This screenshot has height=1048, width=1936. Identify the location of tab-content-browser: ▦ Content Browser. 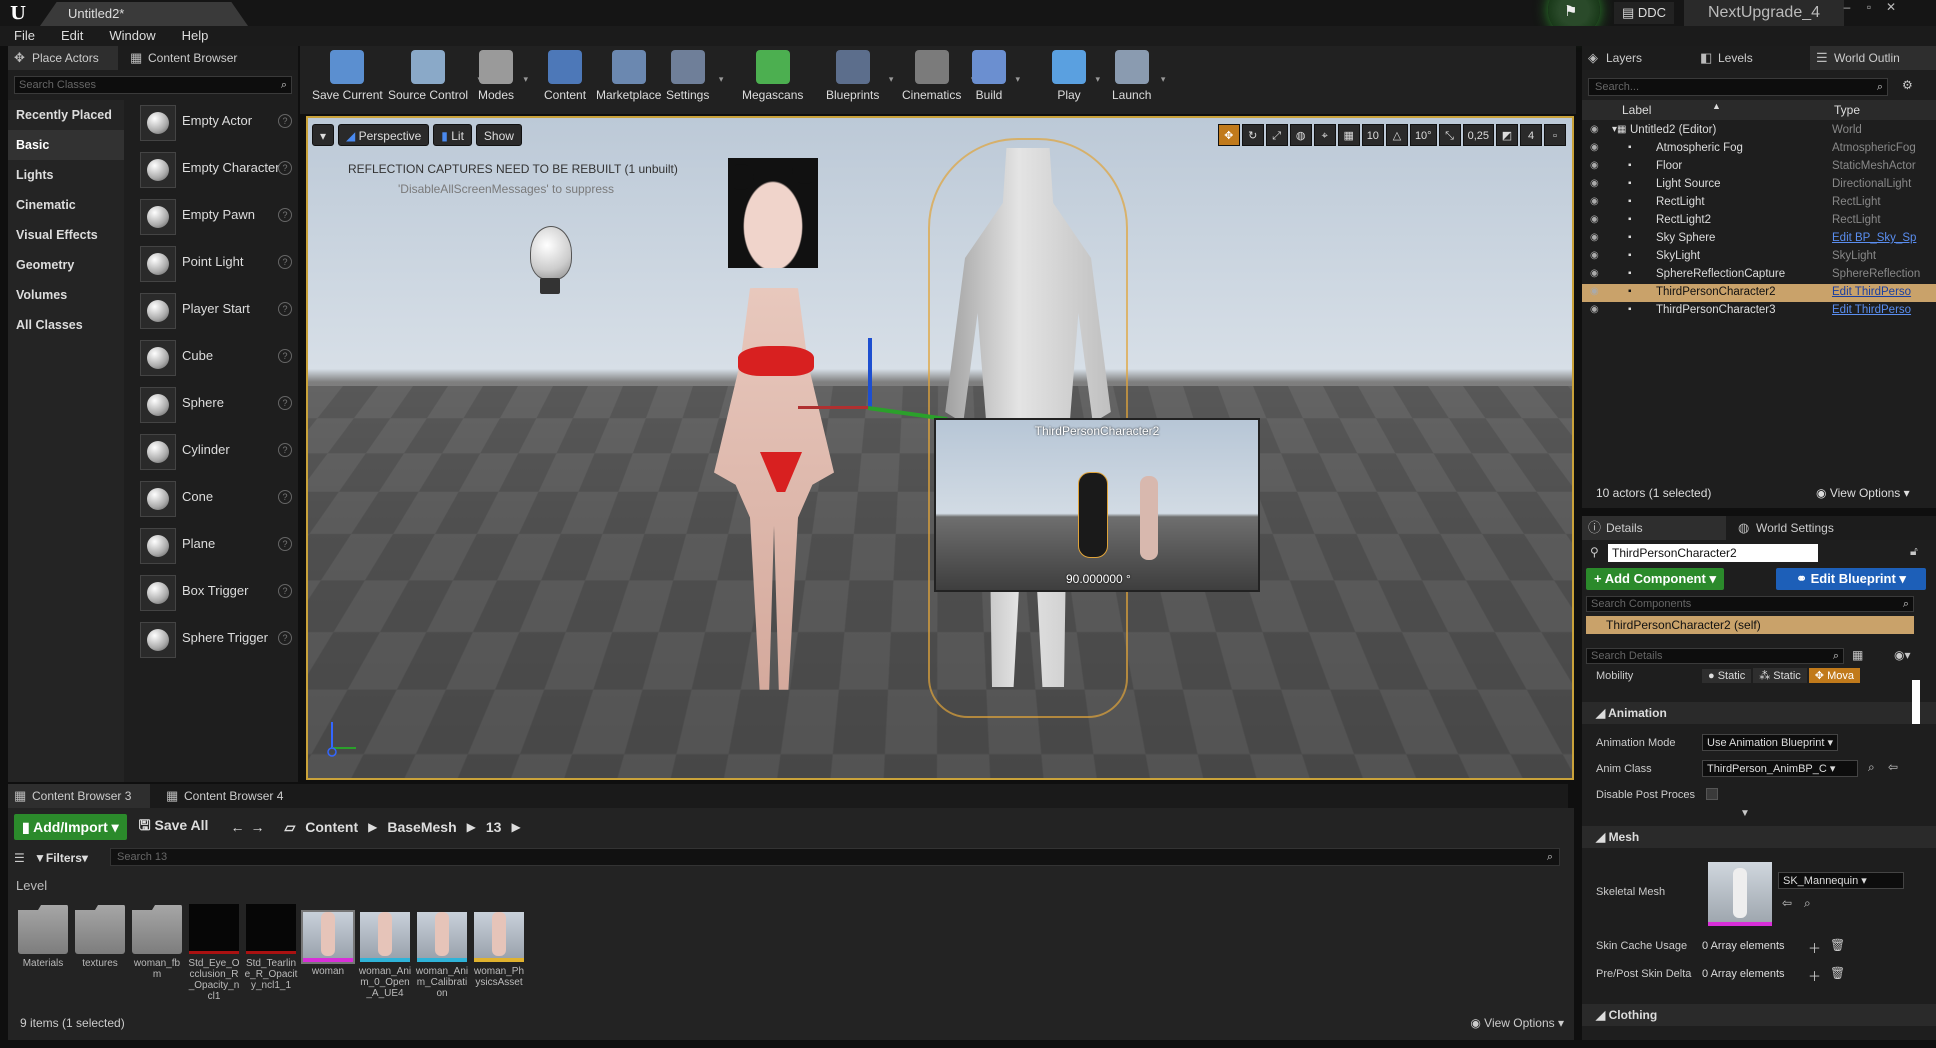
(204, 58).